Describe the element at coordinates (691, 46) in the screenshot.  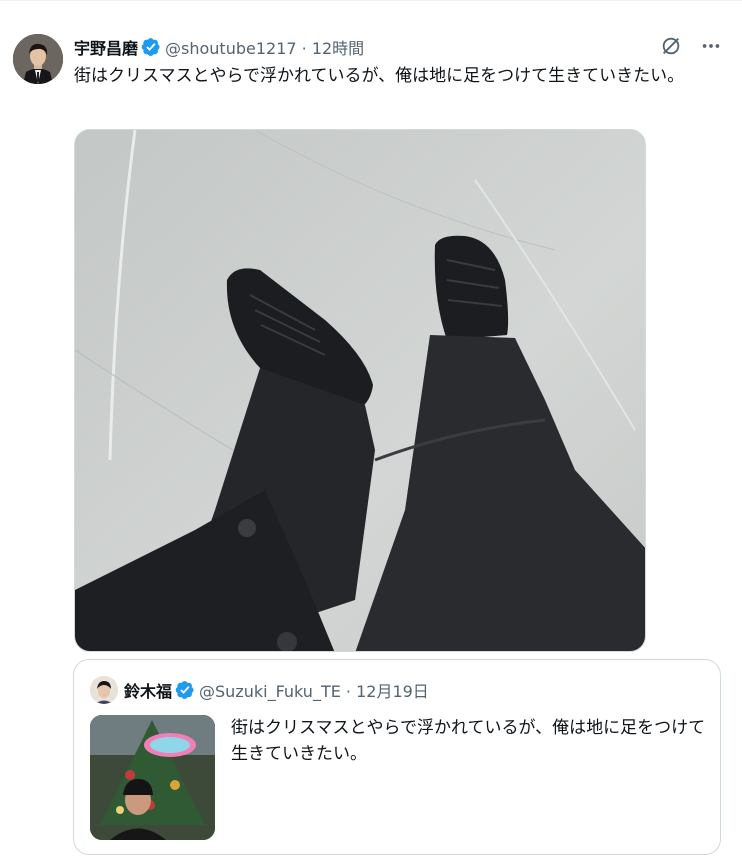
I see `tweet-actions` at that location.